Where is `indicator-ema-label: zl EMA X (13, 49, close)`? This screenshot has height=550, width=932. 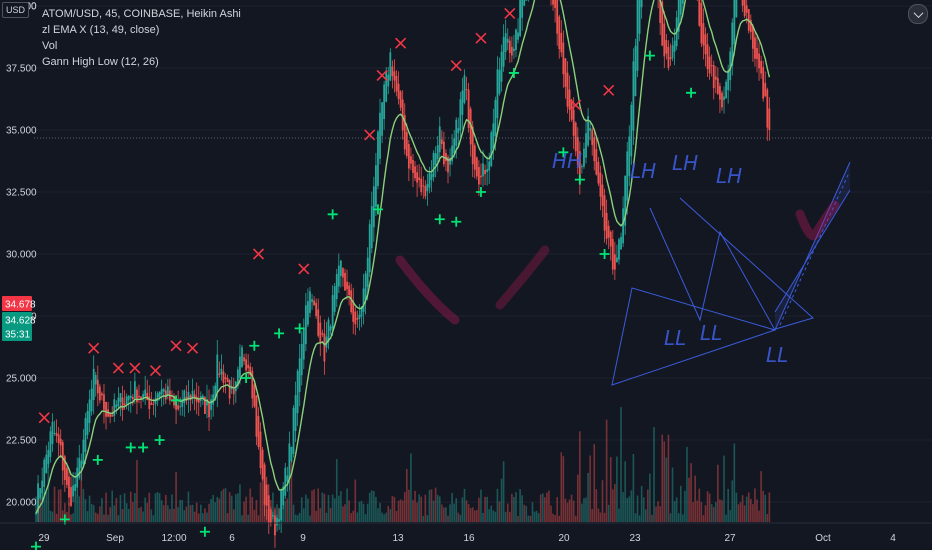
indicator-ema-label: zl EMA X (13, 49, close) is located at coordinates (141, 30).